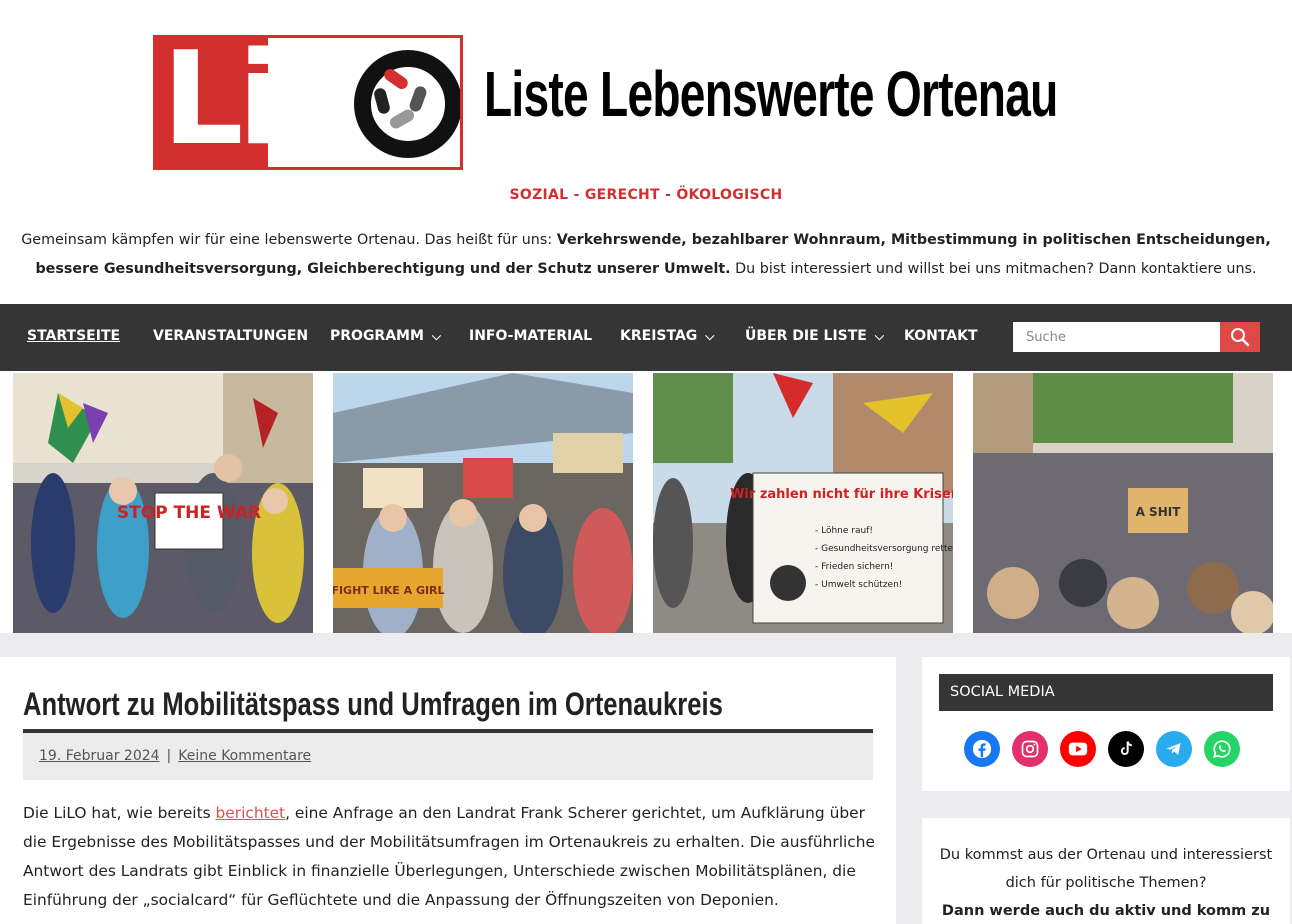 Image resolution: width=1292 pixels, height=924 pixels. I want to click on site-tagline: SOZIAL - GERECHT - ÖKOLOGISCH, so click(646, 195).